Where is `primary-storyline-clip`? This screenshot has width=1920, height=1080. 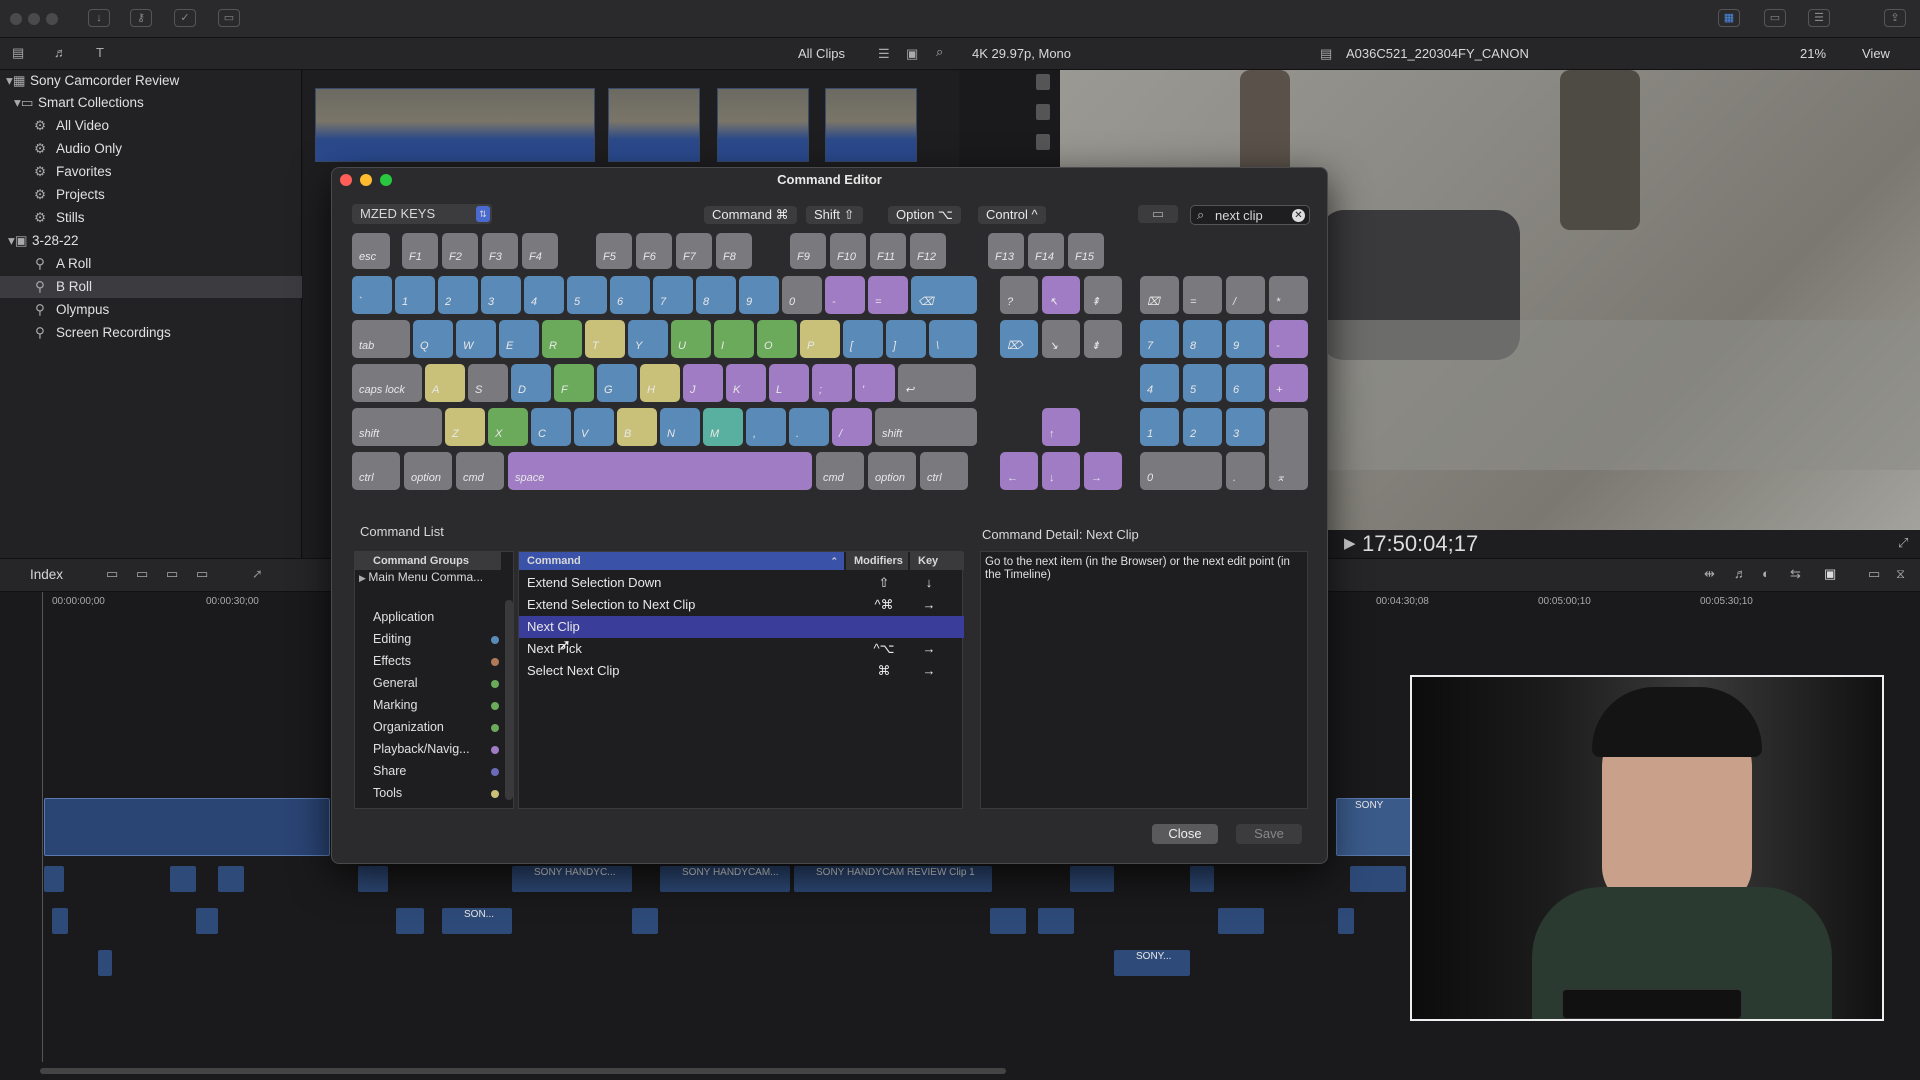 primary-storyline-clip is located at coordinates (187, 827).